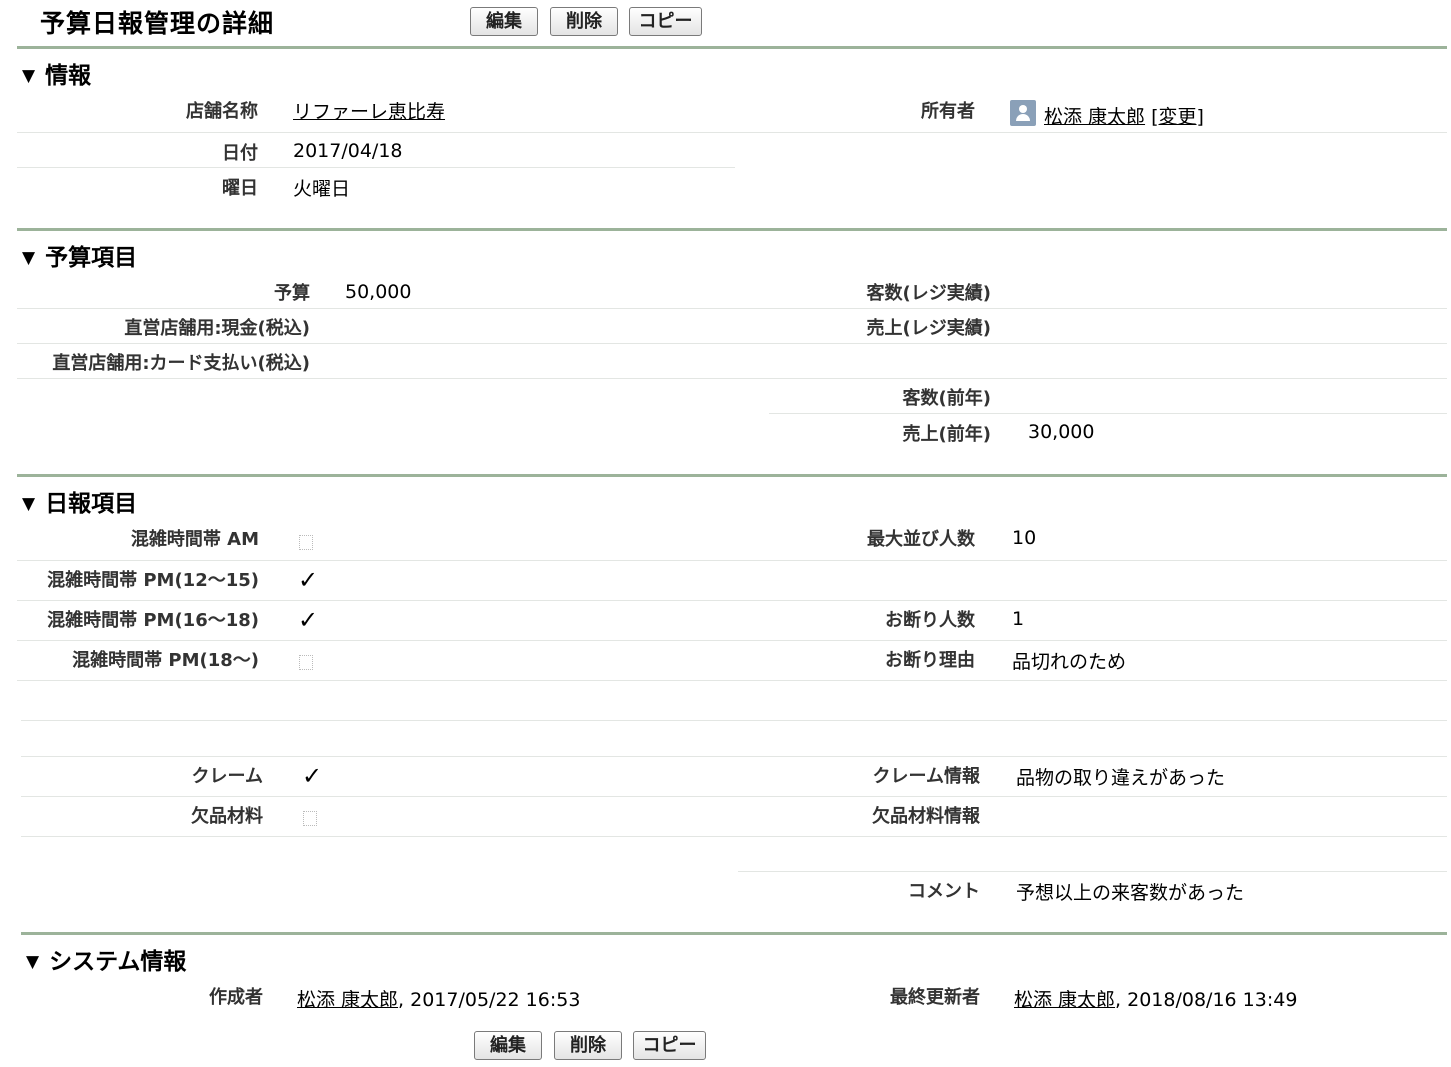 The height and width of the screenshot is (1067, 1451). Describe the element at coordinates (153, 580) in the screenshot. I see `pm1-label: 混雑時間帯 PM(12〜15)` at that location.